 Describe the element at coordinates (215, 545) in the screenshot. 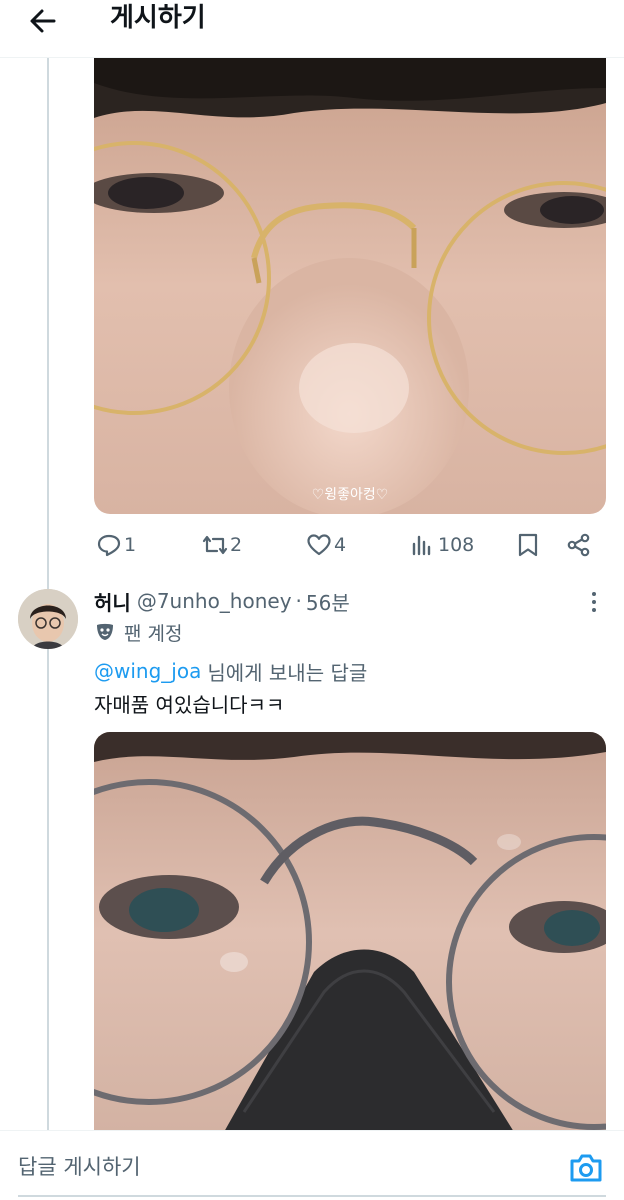

I see `retweet-icon` at that location.